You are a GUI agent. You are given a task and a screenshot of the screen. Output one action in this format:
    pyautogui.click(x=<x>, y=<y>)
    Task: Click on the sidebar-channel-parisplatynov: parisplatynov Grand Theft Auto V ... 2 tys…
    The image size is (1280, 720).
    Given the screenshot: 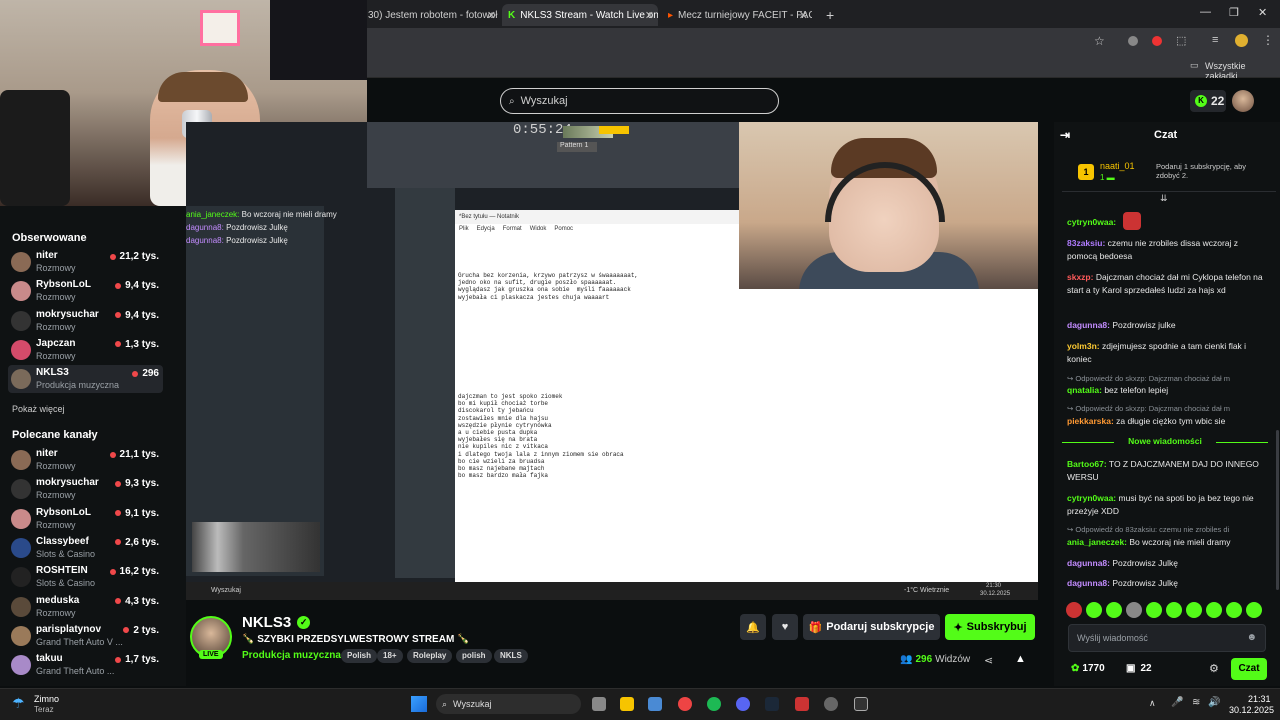 What is the action you would take?
    pyautogui.click(x=85, y=636)
    